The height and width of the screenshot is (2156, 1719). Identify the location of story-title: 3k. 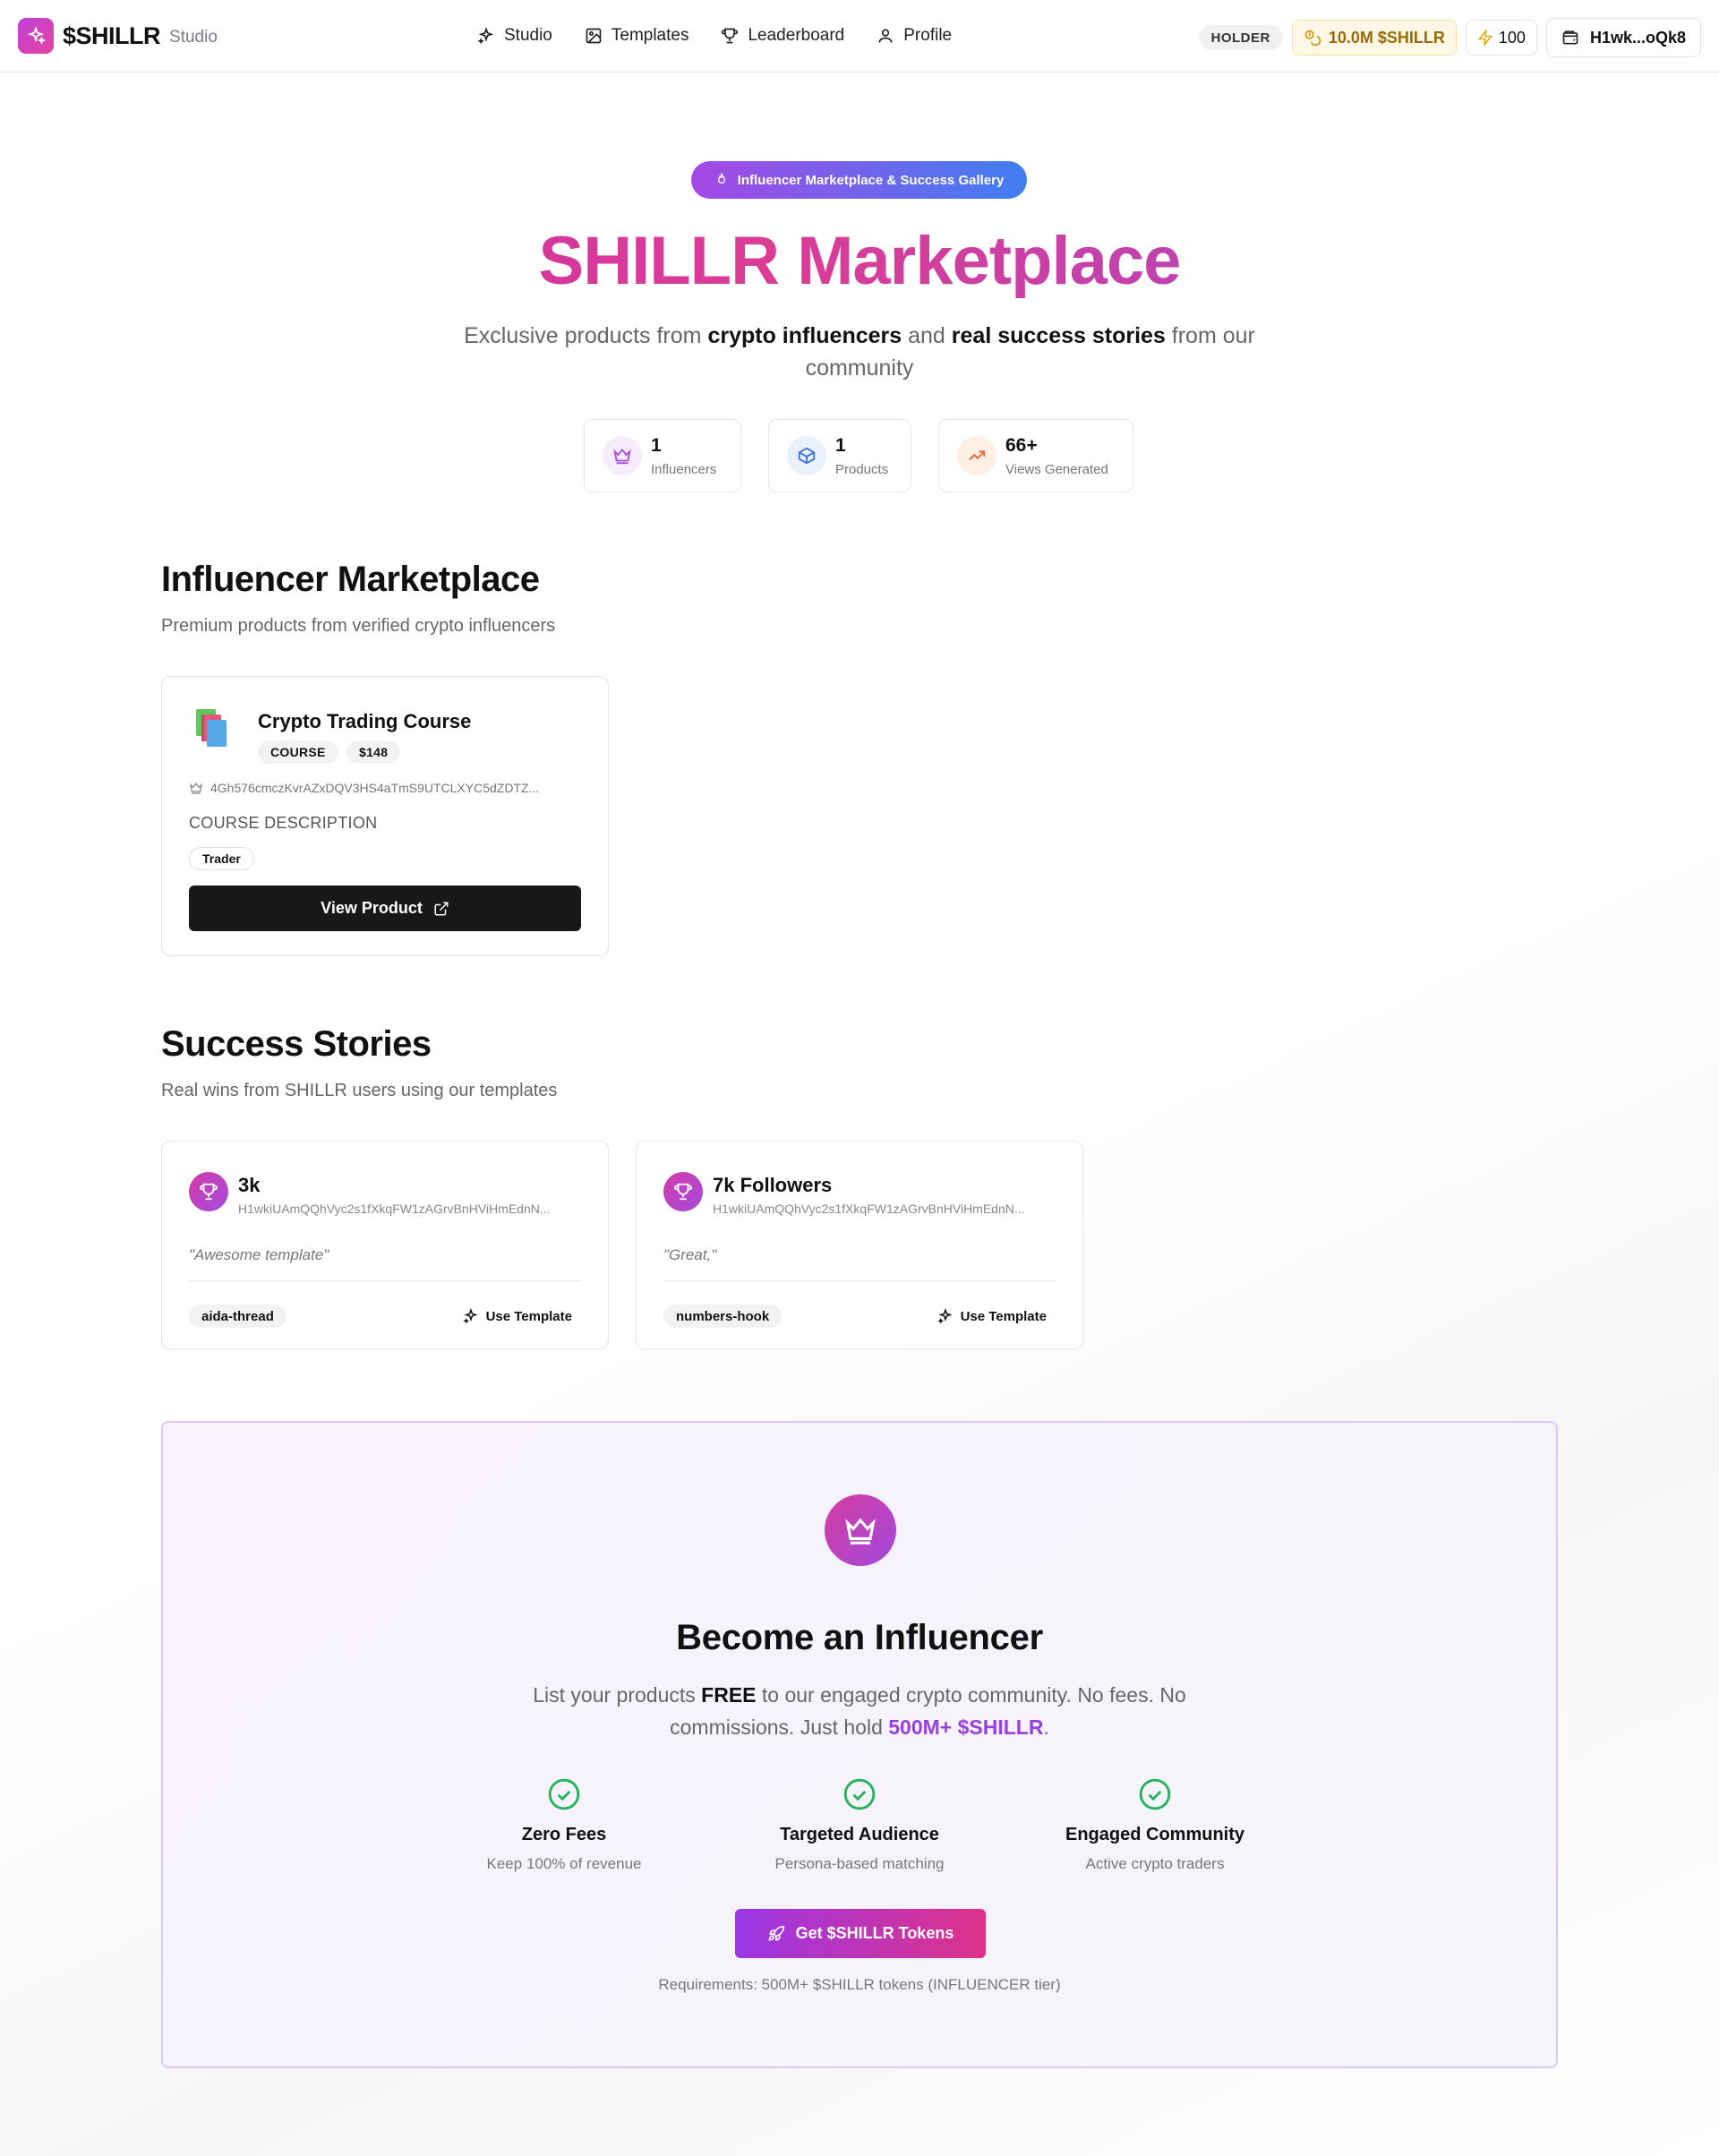
(249, 1185).